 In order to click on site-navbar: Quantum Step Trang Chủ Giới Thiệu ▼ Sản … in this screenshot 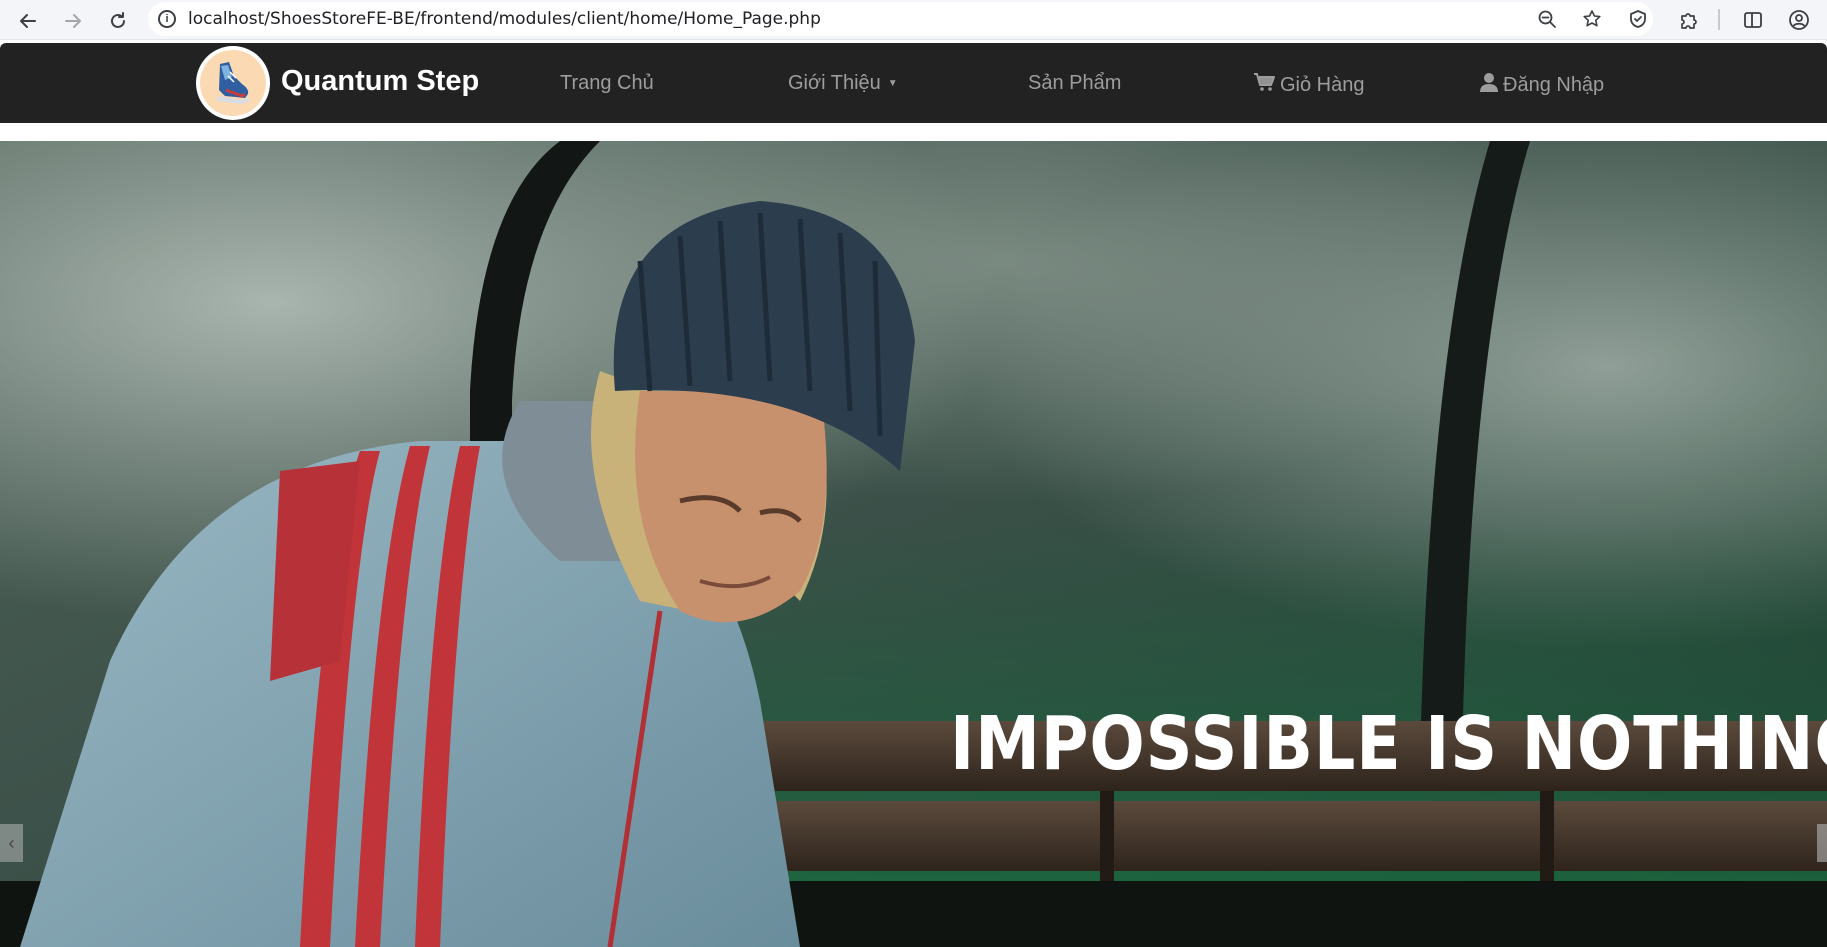, I will do `click(913, 83)`.